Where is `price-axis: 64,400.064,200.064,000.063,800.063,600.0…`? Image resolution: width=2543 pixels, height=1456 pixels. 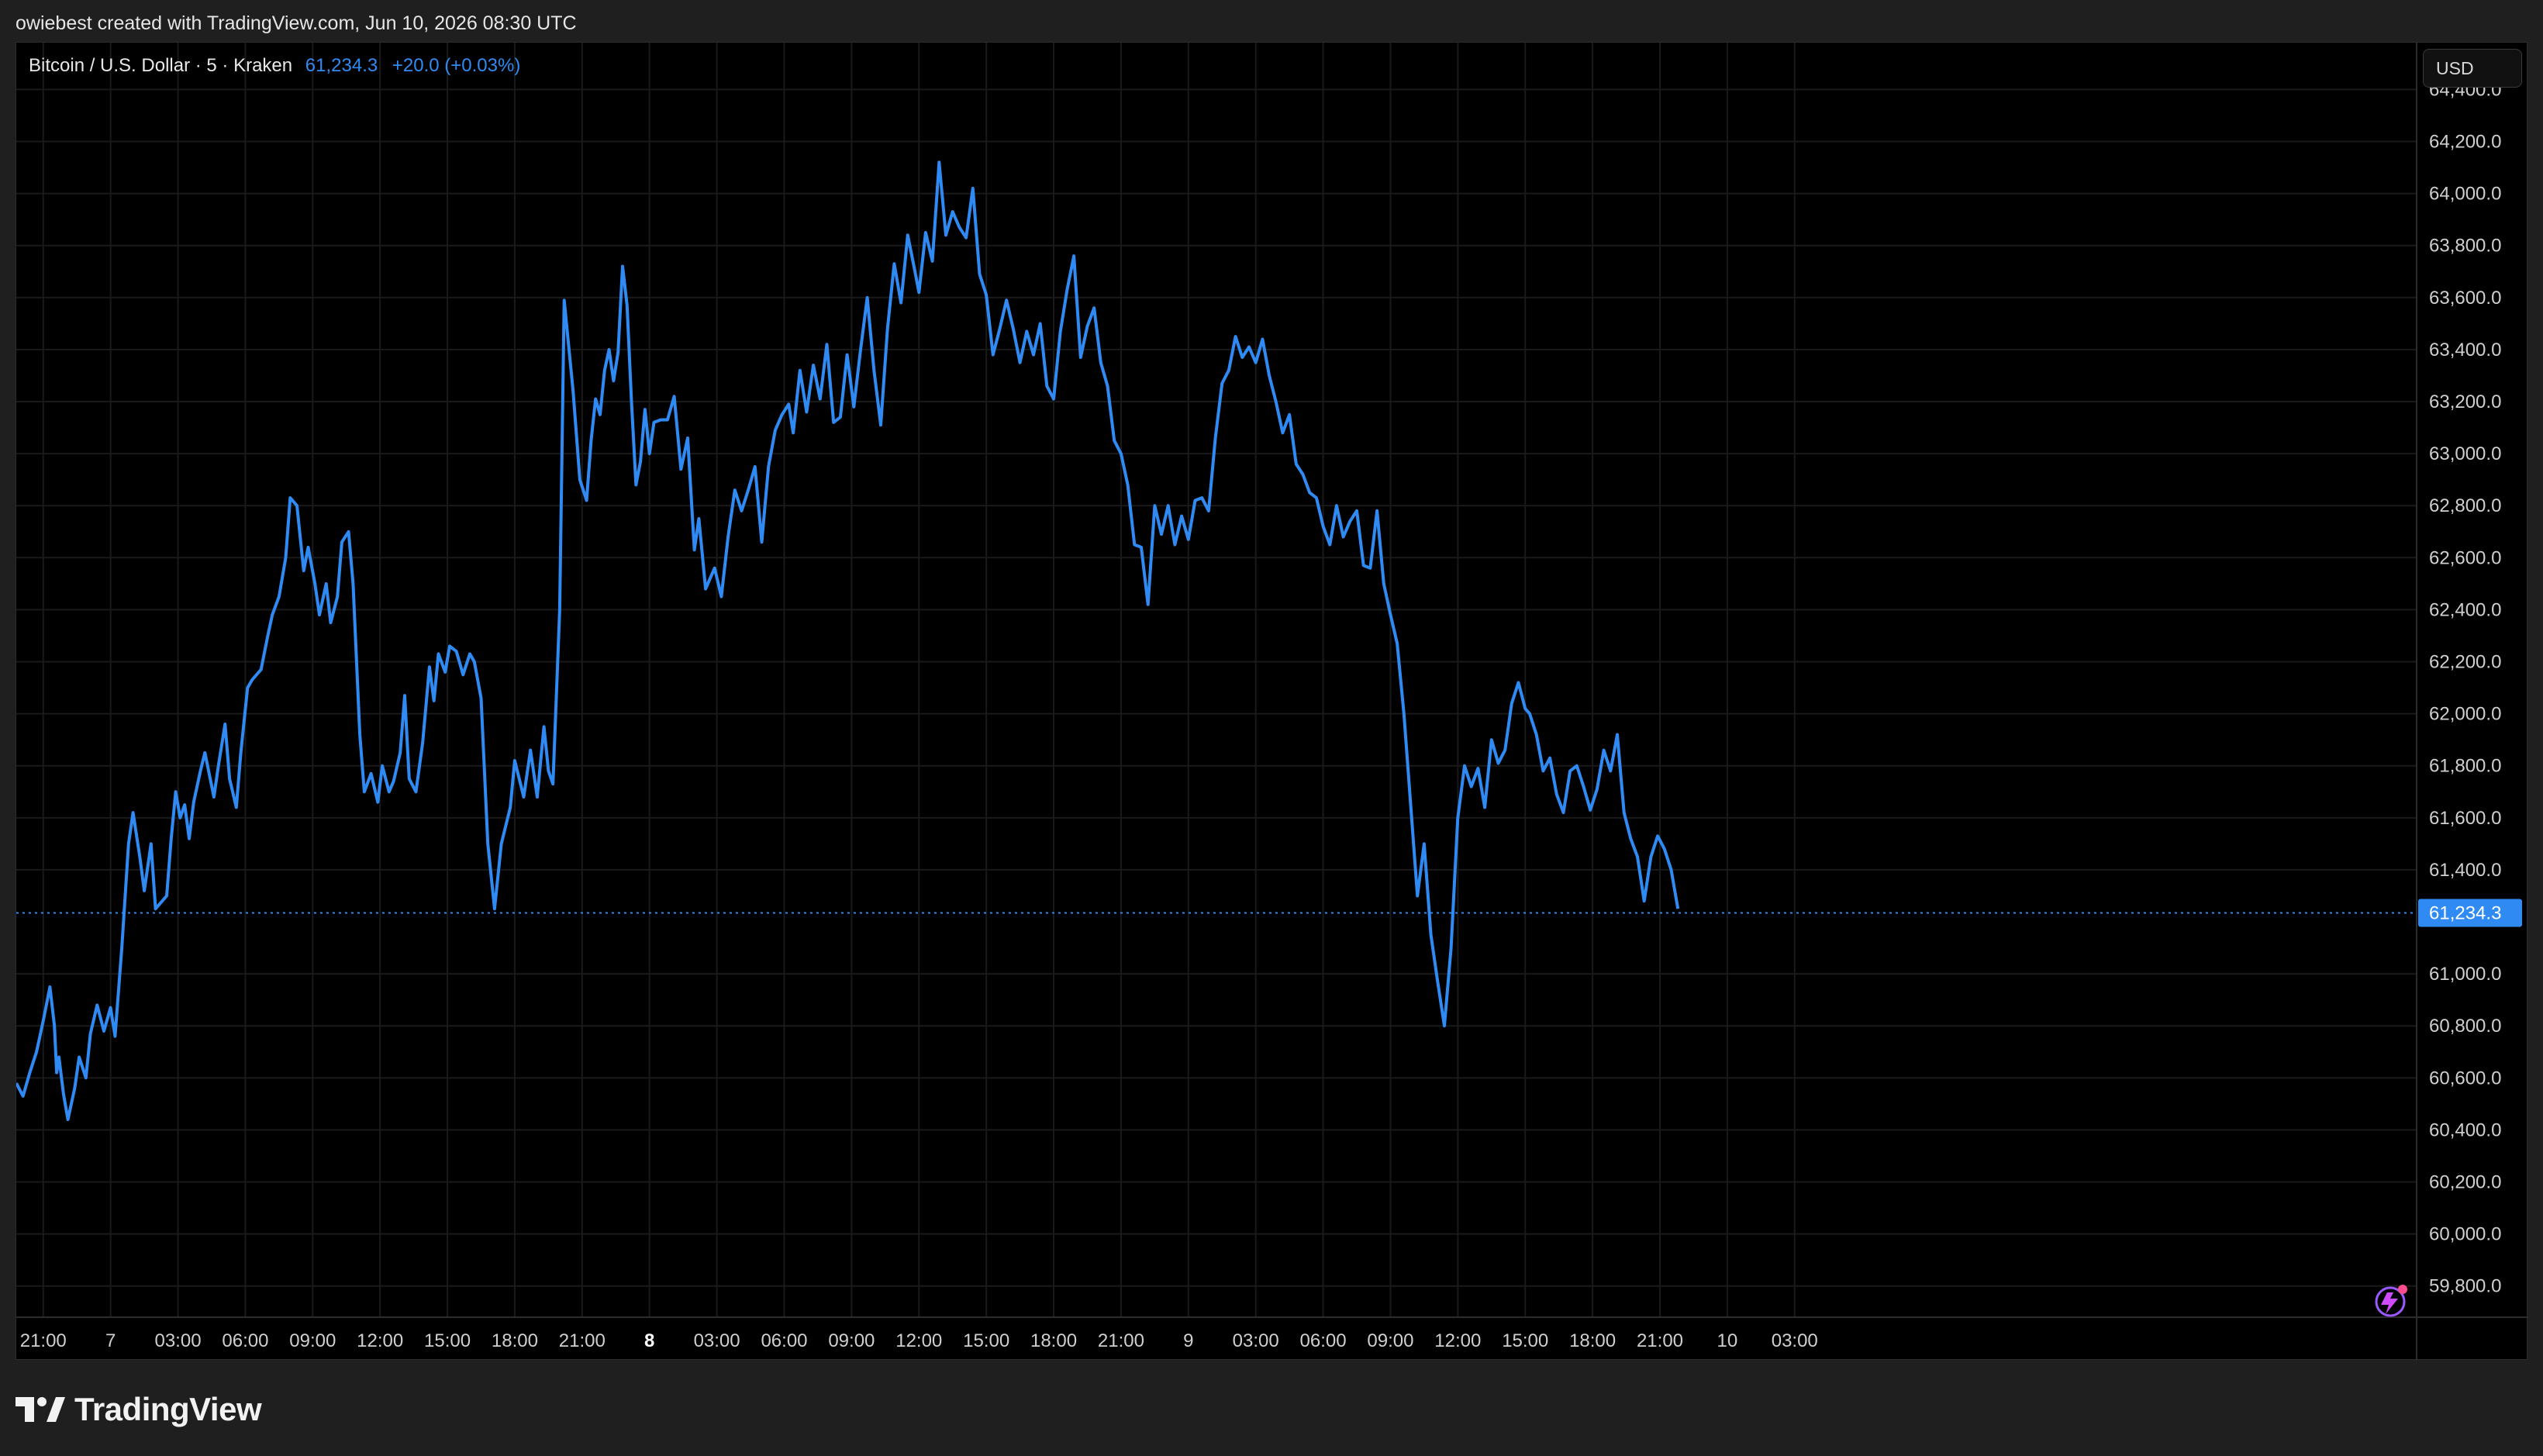
price-axis: 64,400.064,200.064,000.063,800.063,600.0… is located at coordinates (2465, 688).